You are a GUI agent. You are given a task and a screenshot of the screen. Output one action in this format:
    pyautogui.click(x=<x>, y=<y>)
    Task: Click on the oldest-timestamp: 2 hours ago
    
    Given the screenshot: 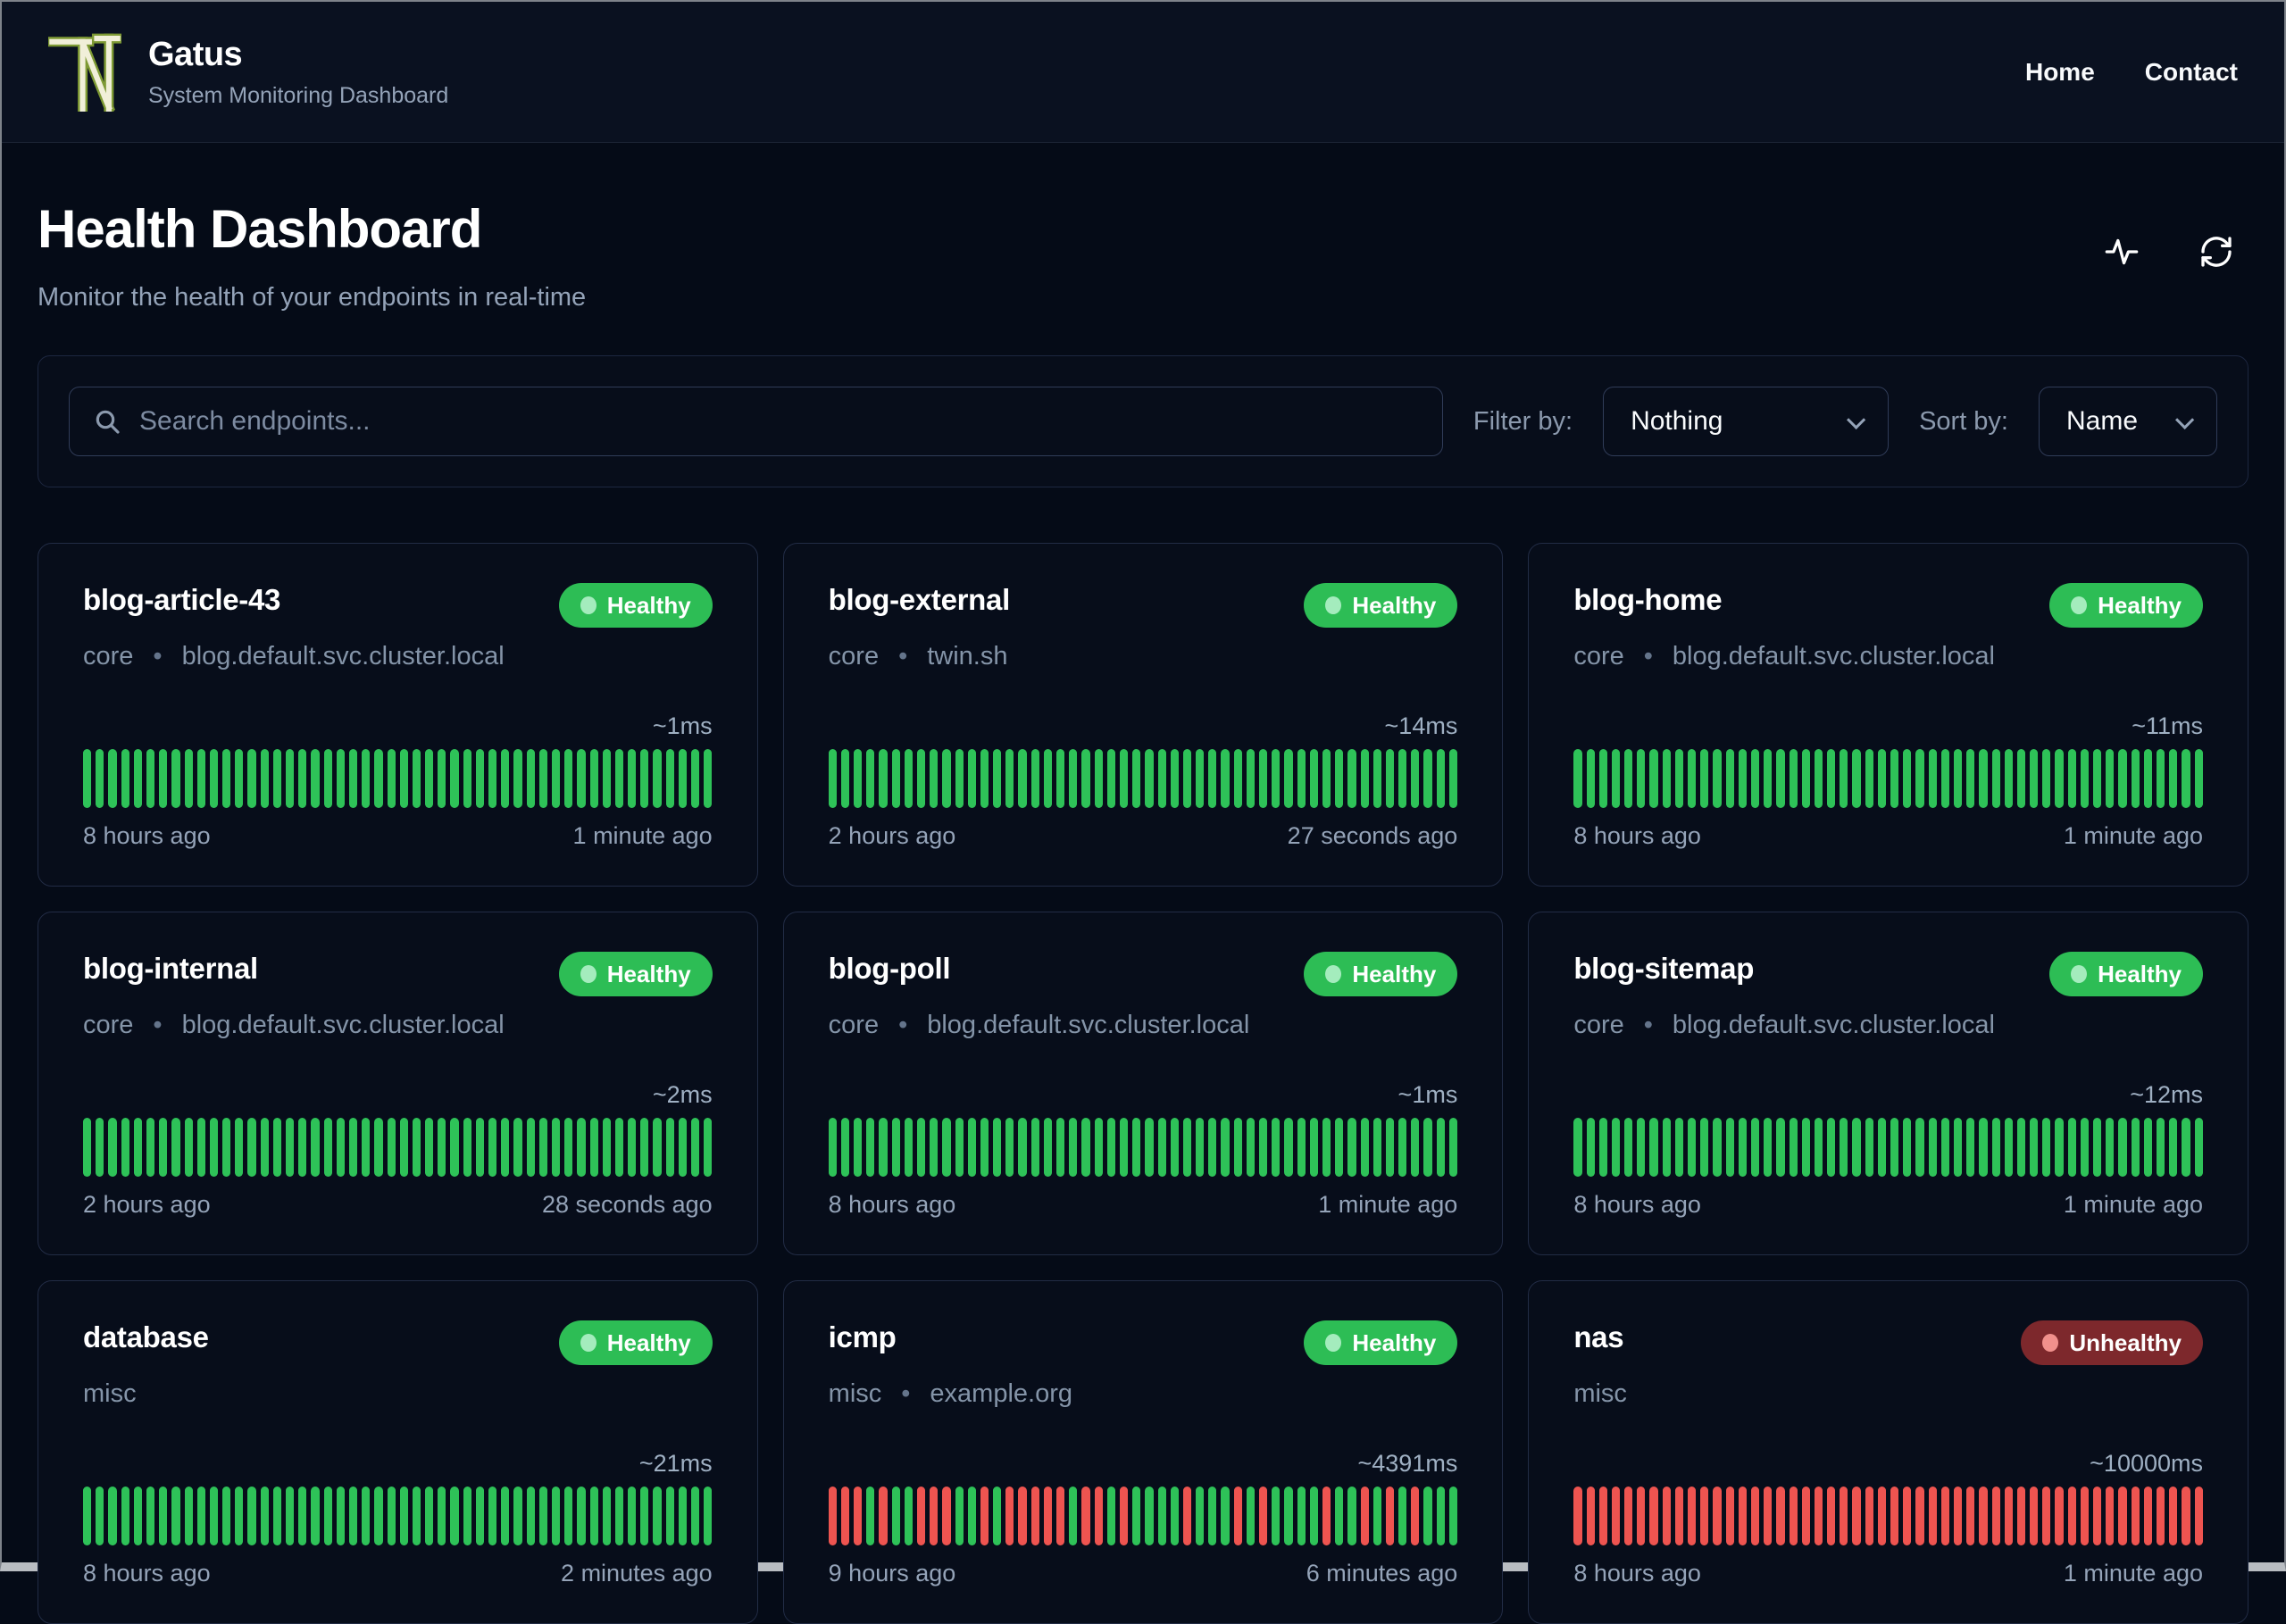 What is the action you would take?
    pyautogui.click(x=147, y=1204)
    